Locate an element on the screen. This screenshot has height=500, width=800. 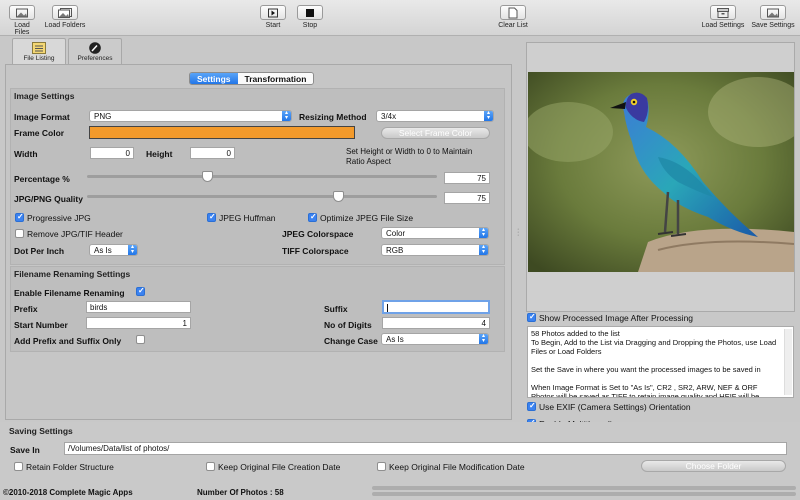
quality-input: 75 is located at coordinates (467, 198).